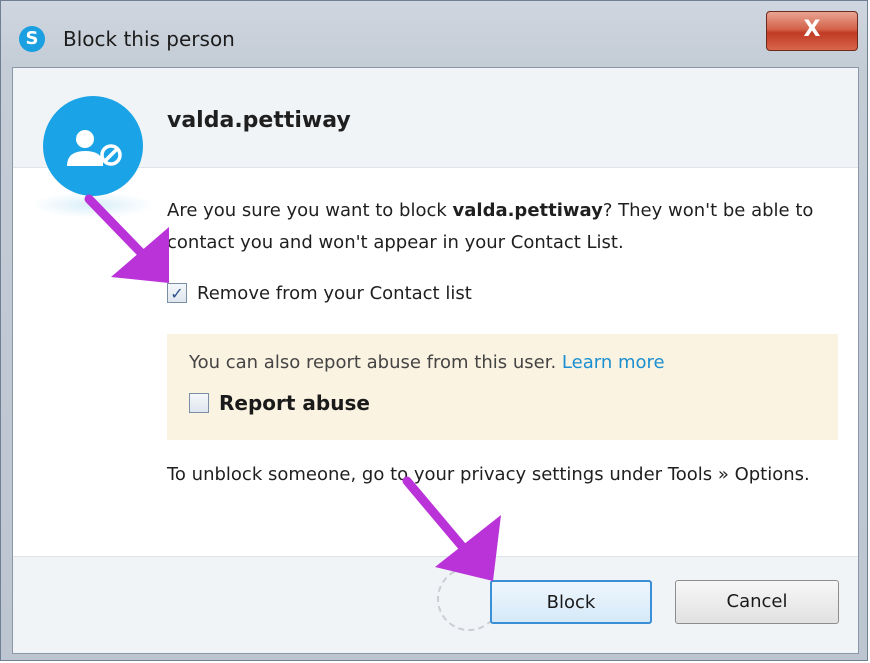 This screenshot has height=663, width=870. Describe the element at coordinates (126, 238) in the screenshot. I see `arrow-to-checkbox` at that location.